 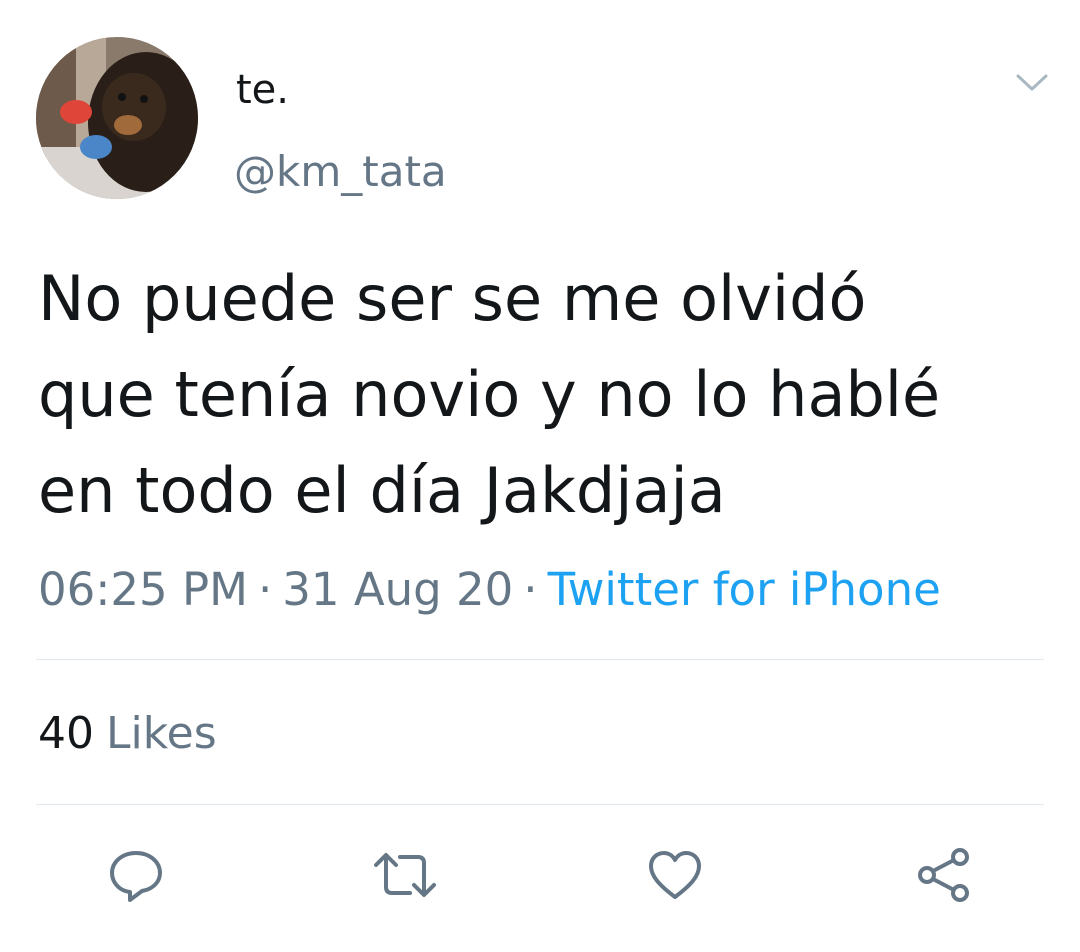 What do you see at coordinates (489, 394) in the screenshot?
I see `tweet-text-line: que tenía novio y no lo hablé` at bounding box center [489, 394].